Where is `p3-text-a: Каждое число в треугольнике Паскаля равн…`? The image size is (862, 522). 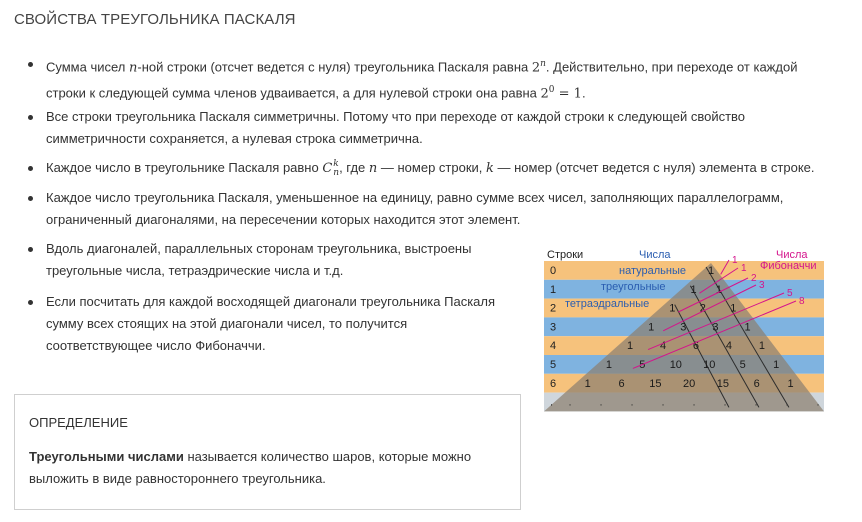 p3-text-a: Каждое число в треугольнике Паскаля равн… is located at coordinates (184, 167).